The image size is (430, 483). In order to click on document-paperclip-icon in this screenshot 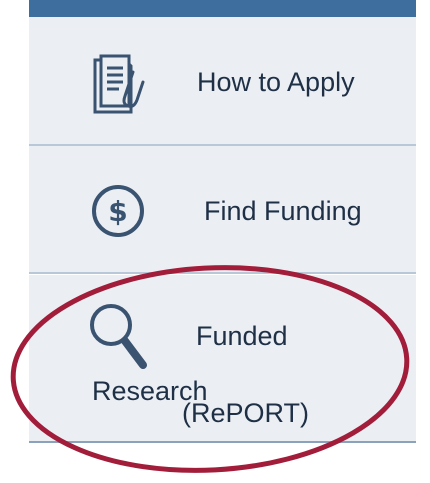, I will do `click(118, 88)`.